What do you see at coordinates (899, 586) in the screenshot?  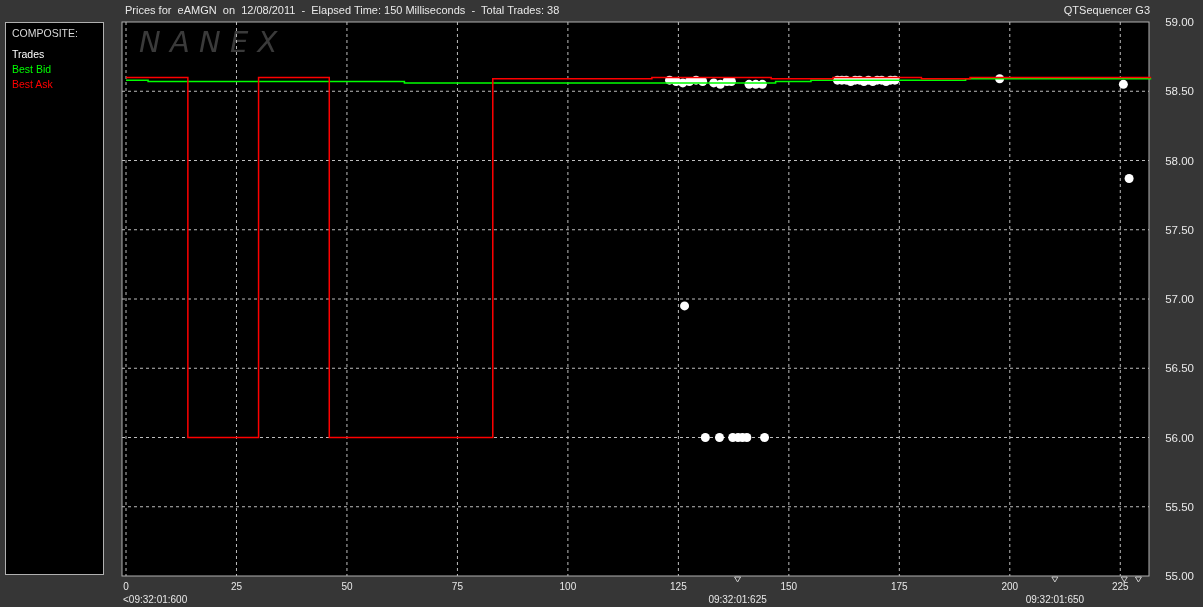 I see `x-tick-label: 175` at bounding box center [899, 586].